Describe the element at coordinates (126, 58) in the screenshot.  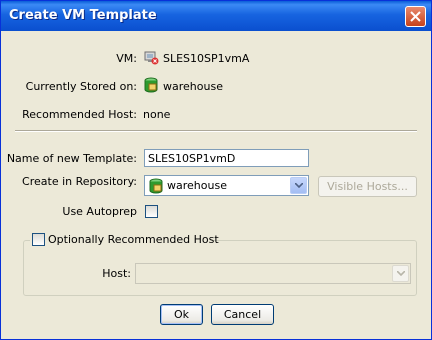
I see `vm-label: VM:` at that location.